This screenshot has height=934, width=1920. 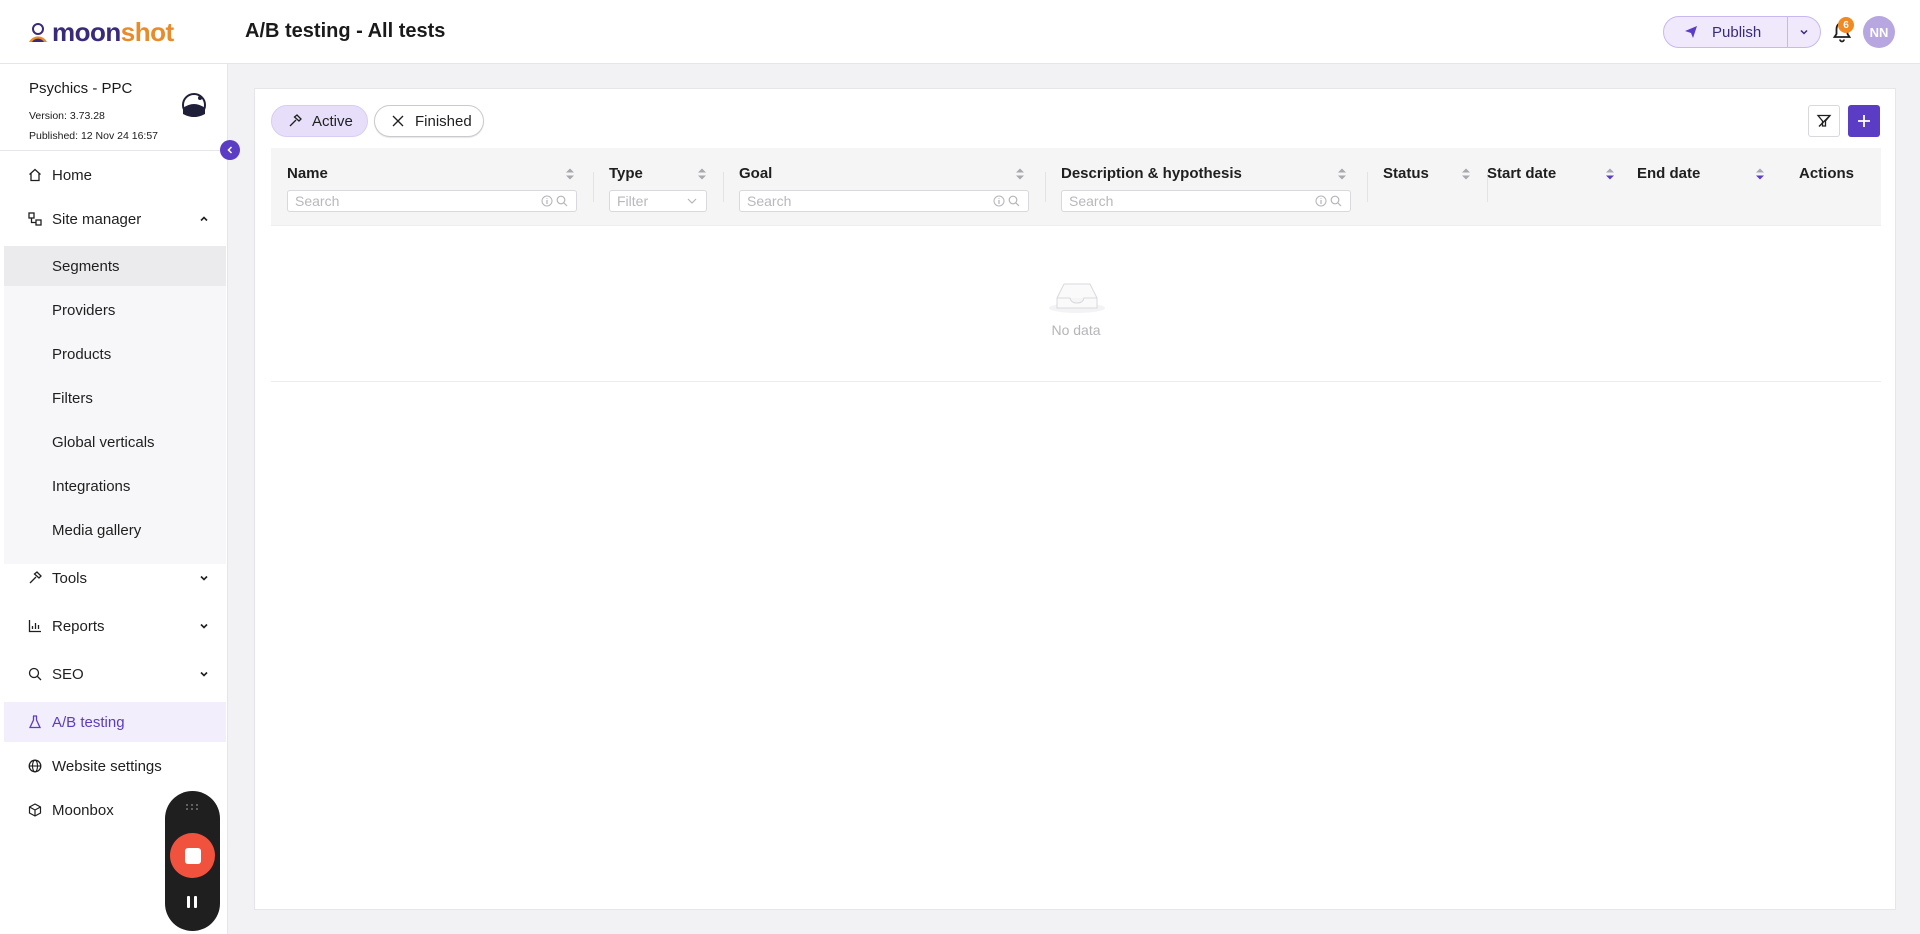 I want to click on drag-handle-icon, so click(x=192, y=807).